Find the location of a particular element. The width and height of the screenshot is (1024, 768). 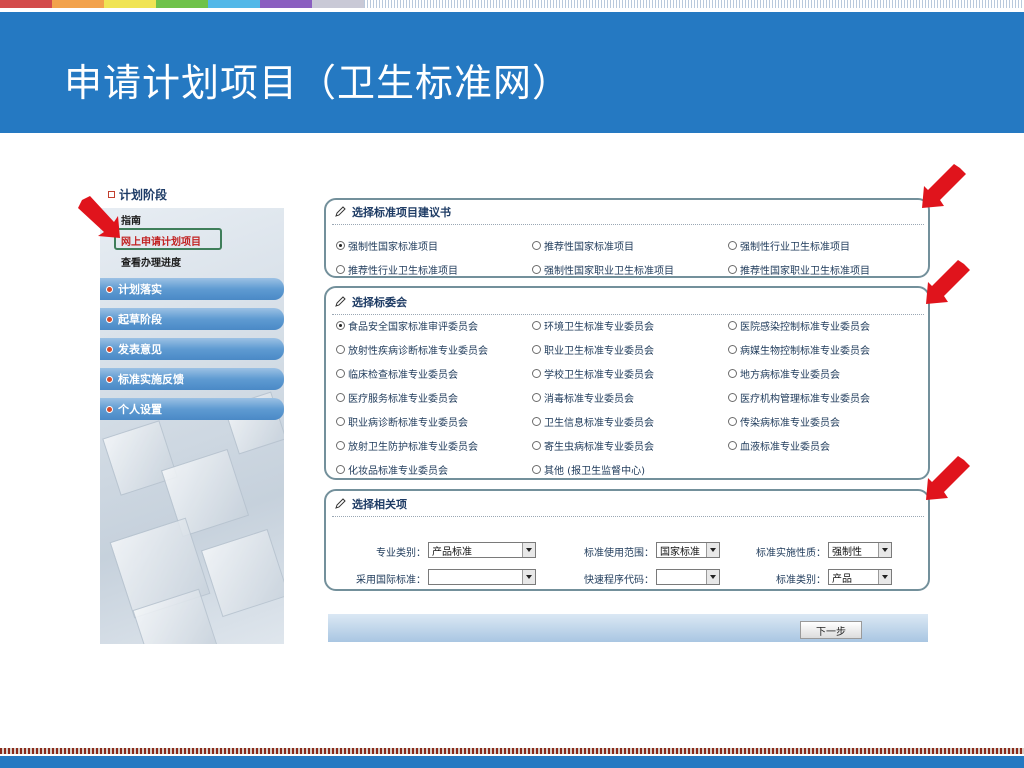

sub-link-guide: 指南 is located at coordinates (131, 219).